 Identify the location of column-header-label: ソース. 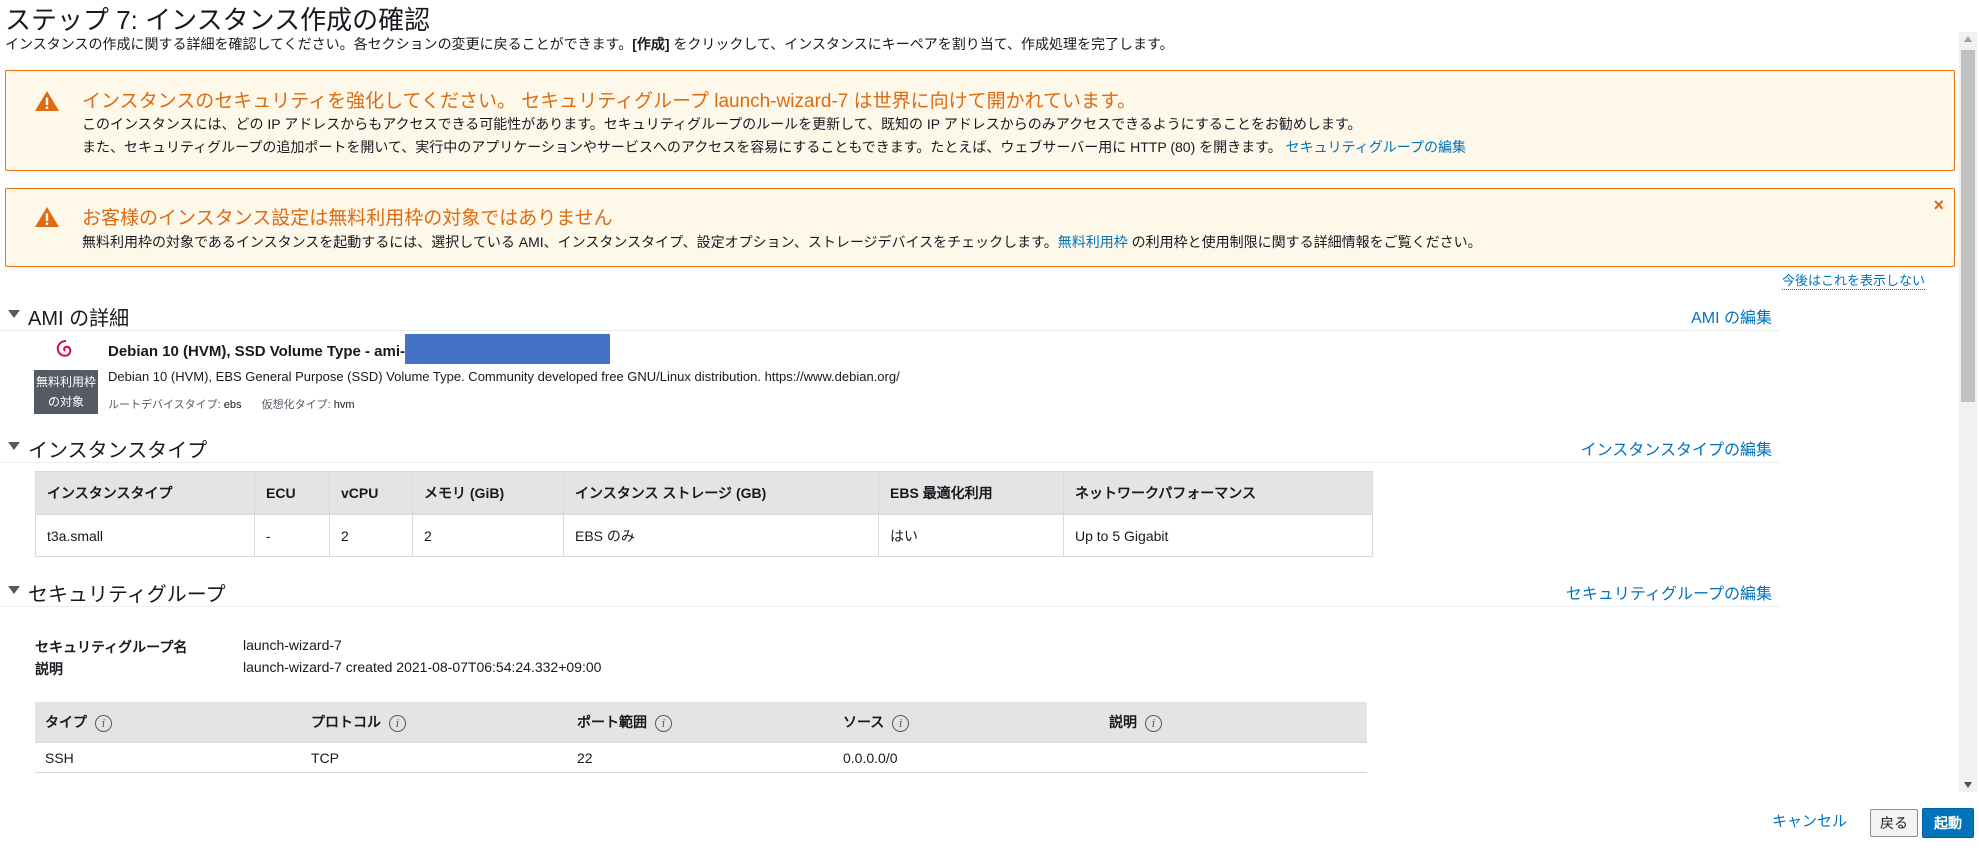
(864, 722).